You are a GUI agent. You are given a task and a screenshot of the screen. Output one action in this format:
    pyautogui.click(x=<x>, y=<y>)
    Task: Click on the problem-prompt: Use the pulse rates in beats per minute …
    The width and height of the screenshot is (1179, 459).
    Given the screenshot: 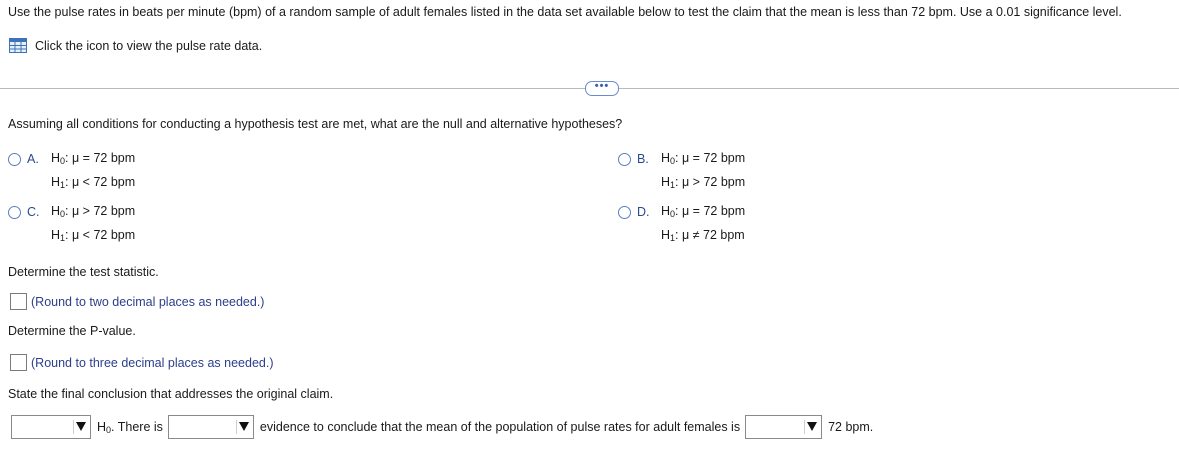 What is the action you would take?
    pyautogui.click(x=565, y=12)
    